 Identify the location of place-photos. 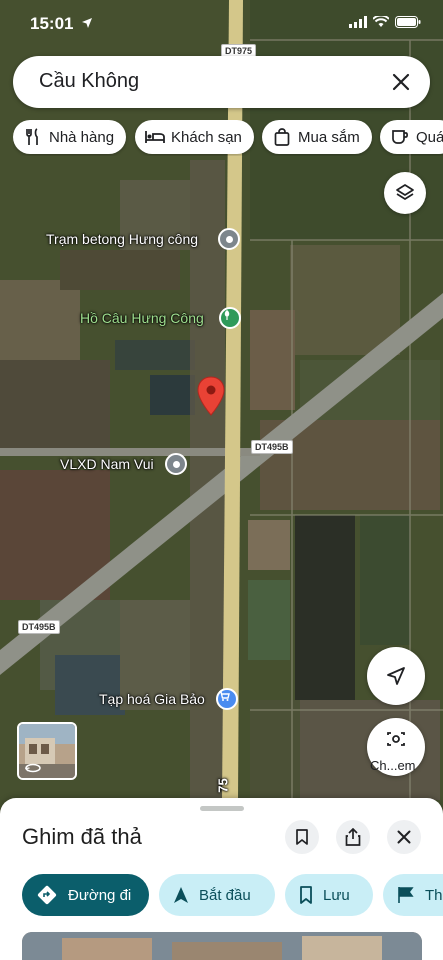
(222, 946).